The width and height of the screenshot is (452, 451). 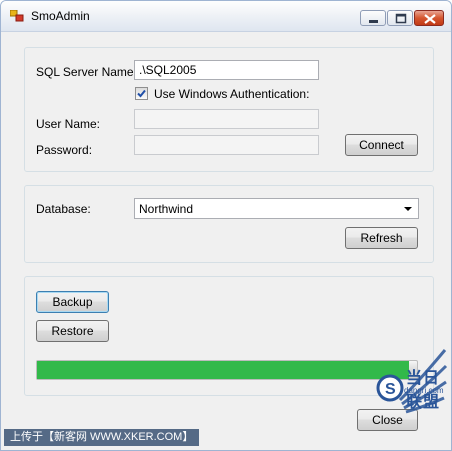 I want to click on checkmark-icon, so click(x=141, y=93).